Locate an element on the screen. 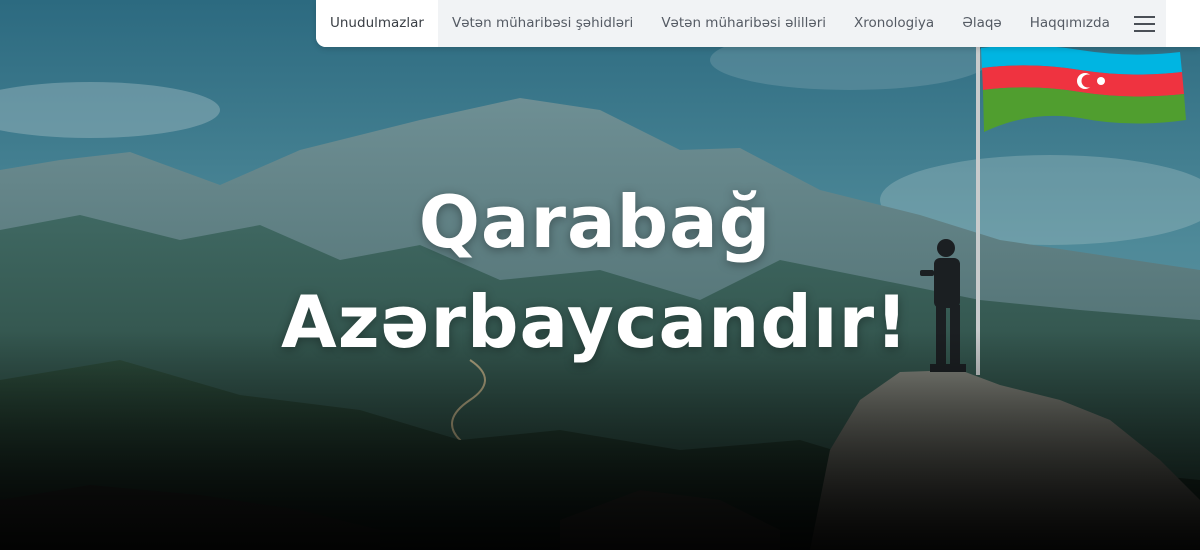 This screenshot has height=550, width=1200. nav-item-veten-muharibesi-elilleri: Vətən müharibəsi əlilləri is located at coordinates (744, 23).